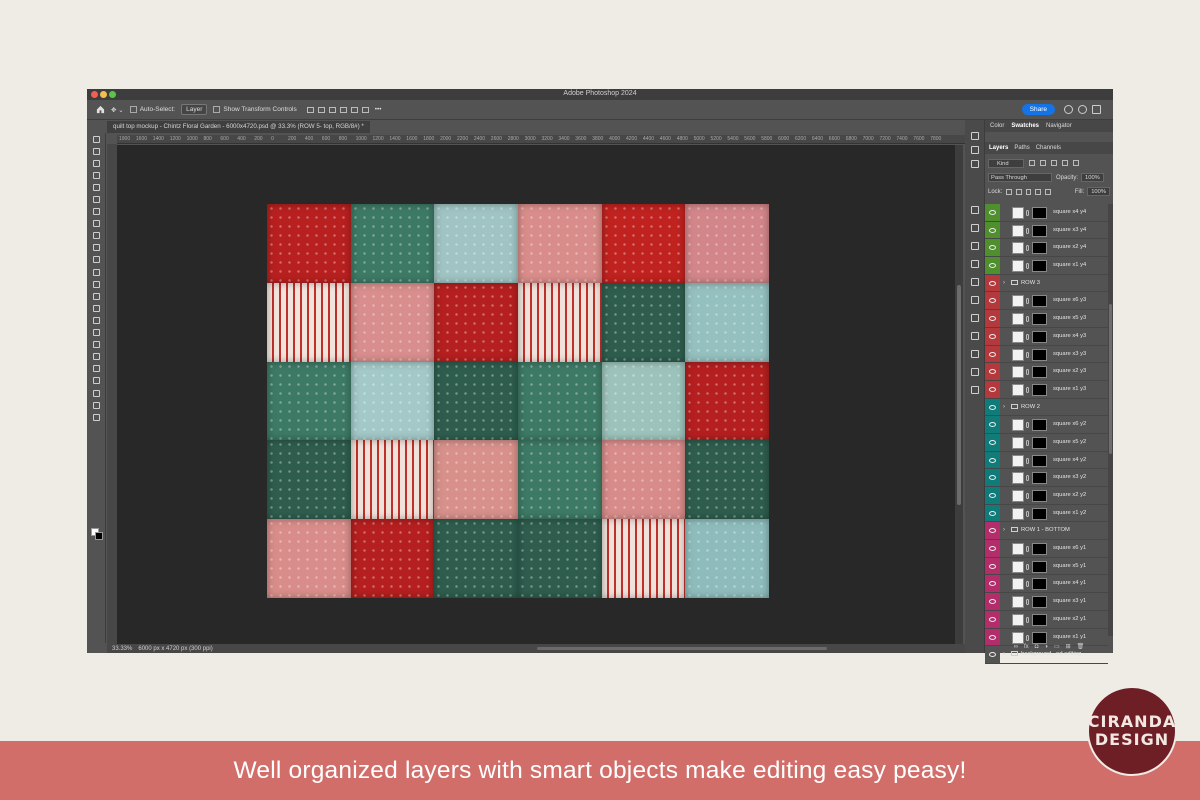 This screenshot has height=800, width=1200. I want to click on layer-row: square x1 y2, so click(1046, 513).